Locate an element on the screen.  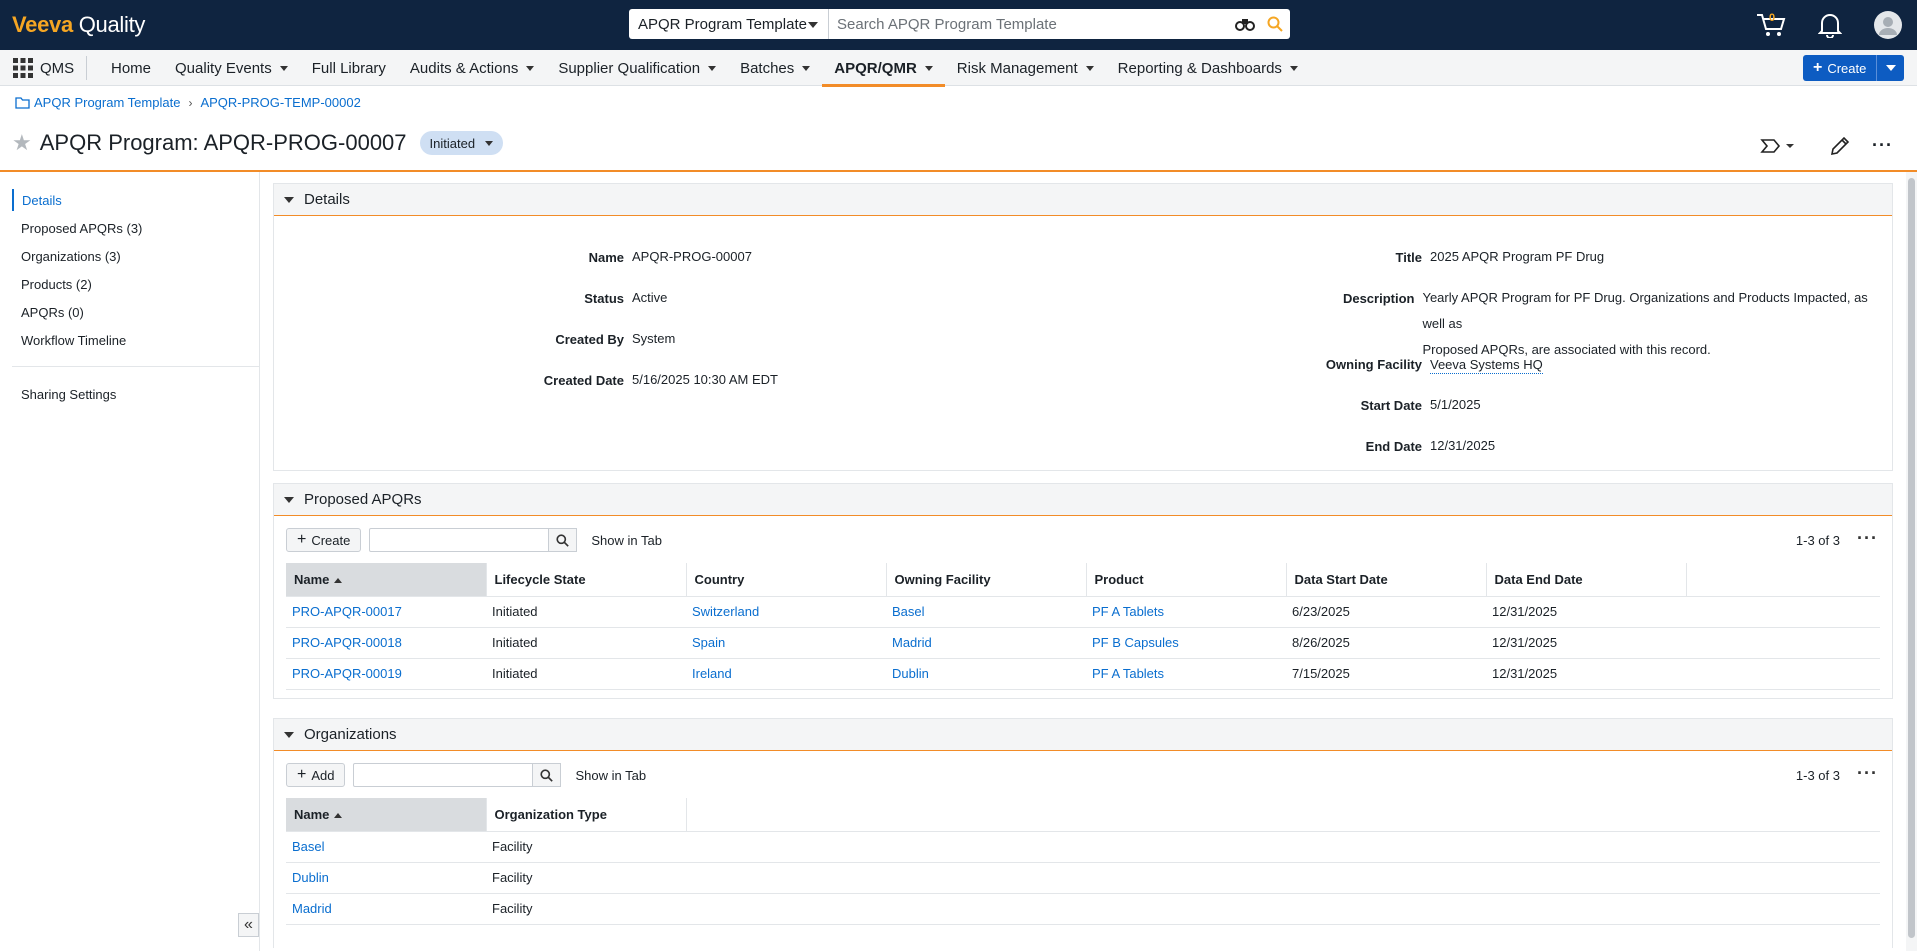
app-name: QMS is located at coordinates (57, 68).